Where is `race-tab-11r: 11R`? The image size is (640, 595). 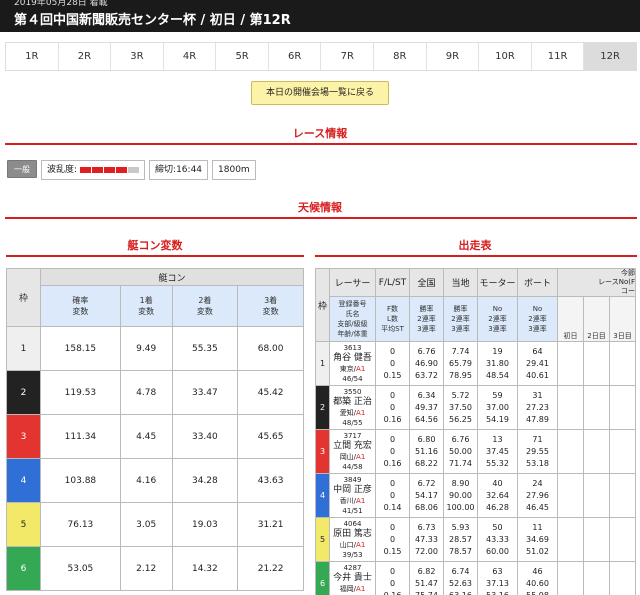
race-tab-11r: 11R is located at coordinates (558, 56).